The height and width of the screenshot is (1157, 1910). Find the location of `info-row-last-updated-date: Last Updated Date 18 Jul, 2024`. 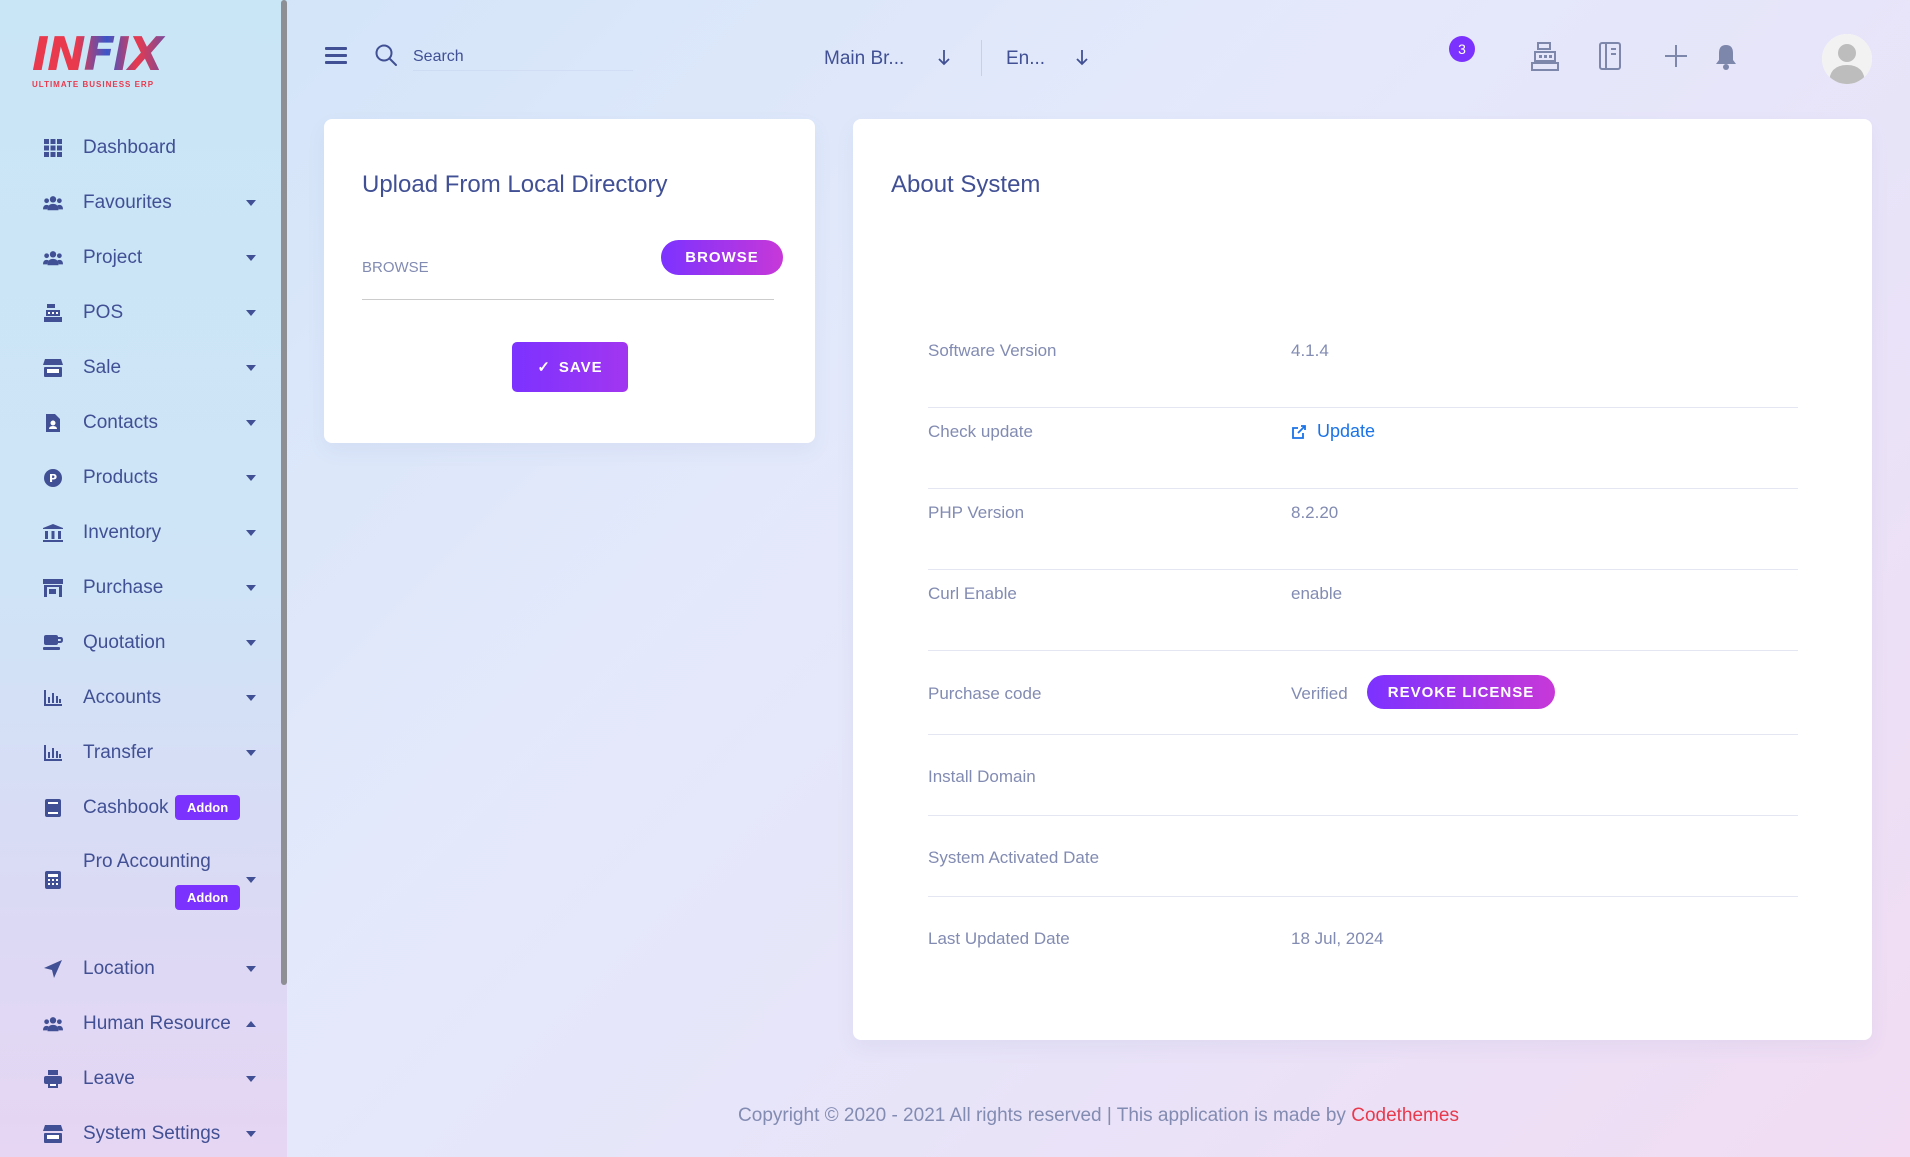

info-row-last-updated-date: Last Updated Date 18 Jul, 2024 is located at coordinates (1363, 937).